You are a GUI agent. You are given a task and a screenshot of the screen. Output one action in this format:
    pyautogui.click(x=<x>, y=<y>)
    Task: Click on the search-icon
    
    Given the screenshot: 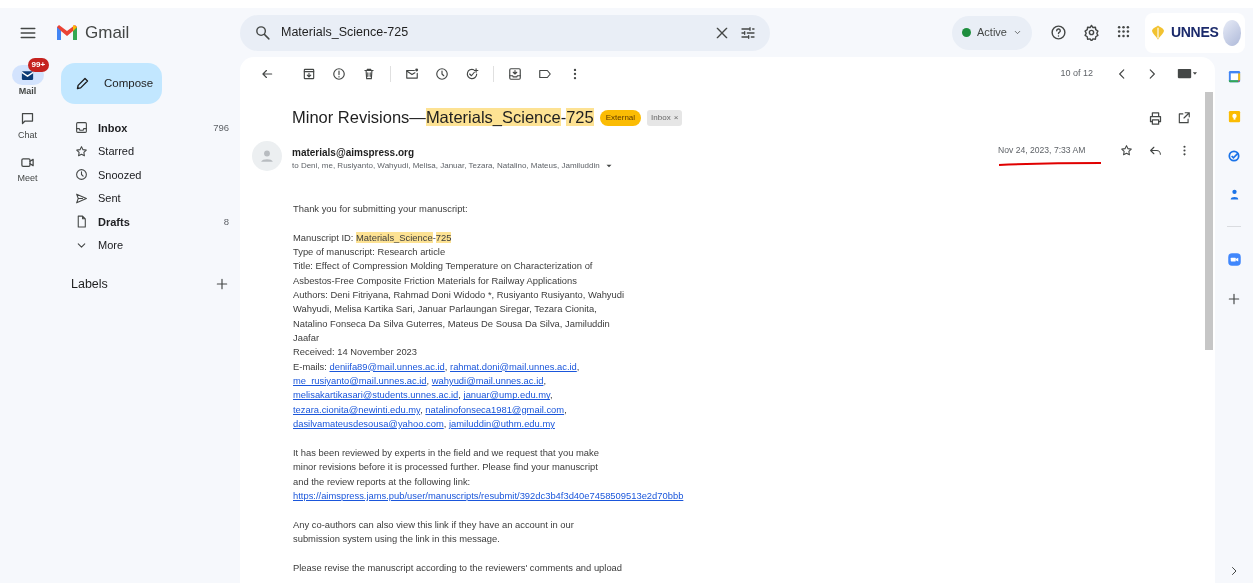 What is the action you would take?
    pyautogui.click(x=262, y=32)
    